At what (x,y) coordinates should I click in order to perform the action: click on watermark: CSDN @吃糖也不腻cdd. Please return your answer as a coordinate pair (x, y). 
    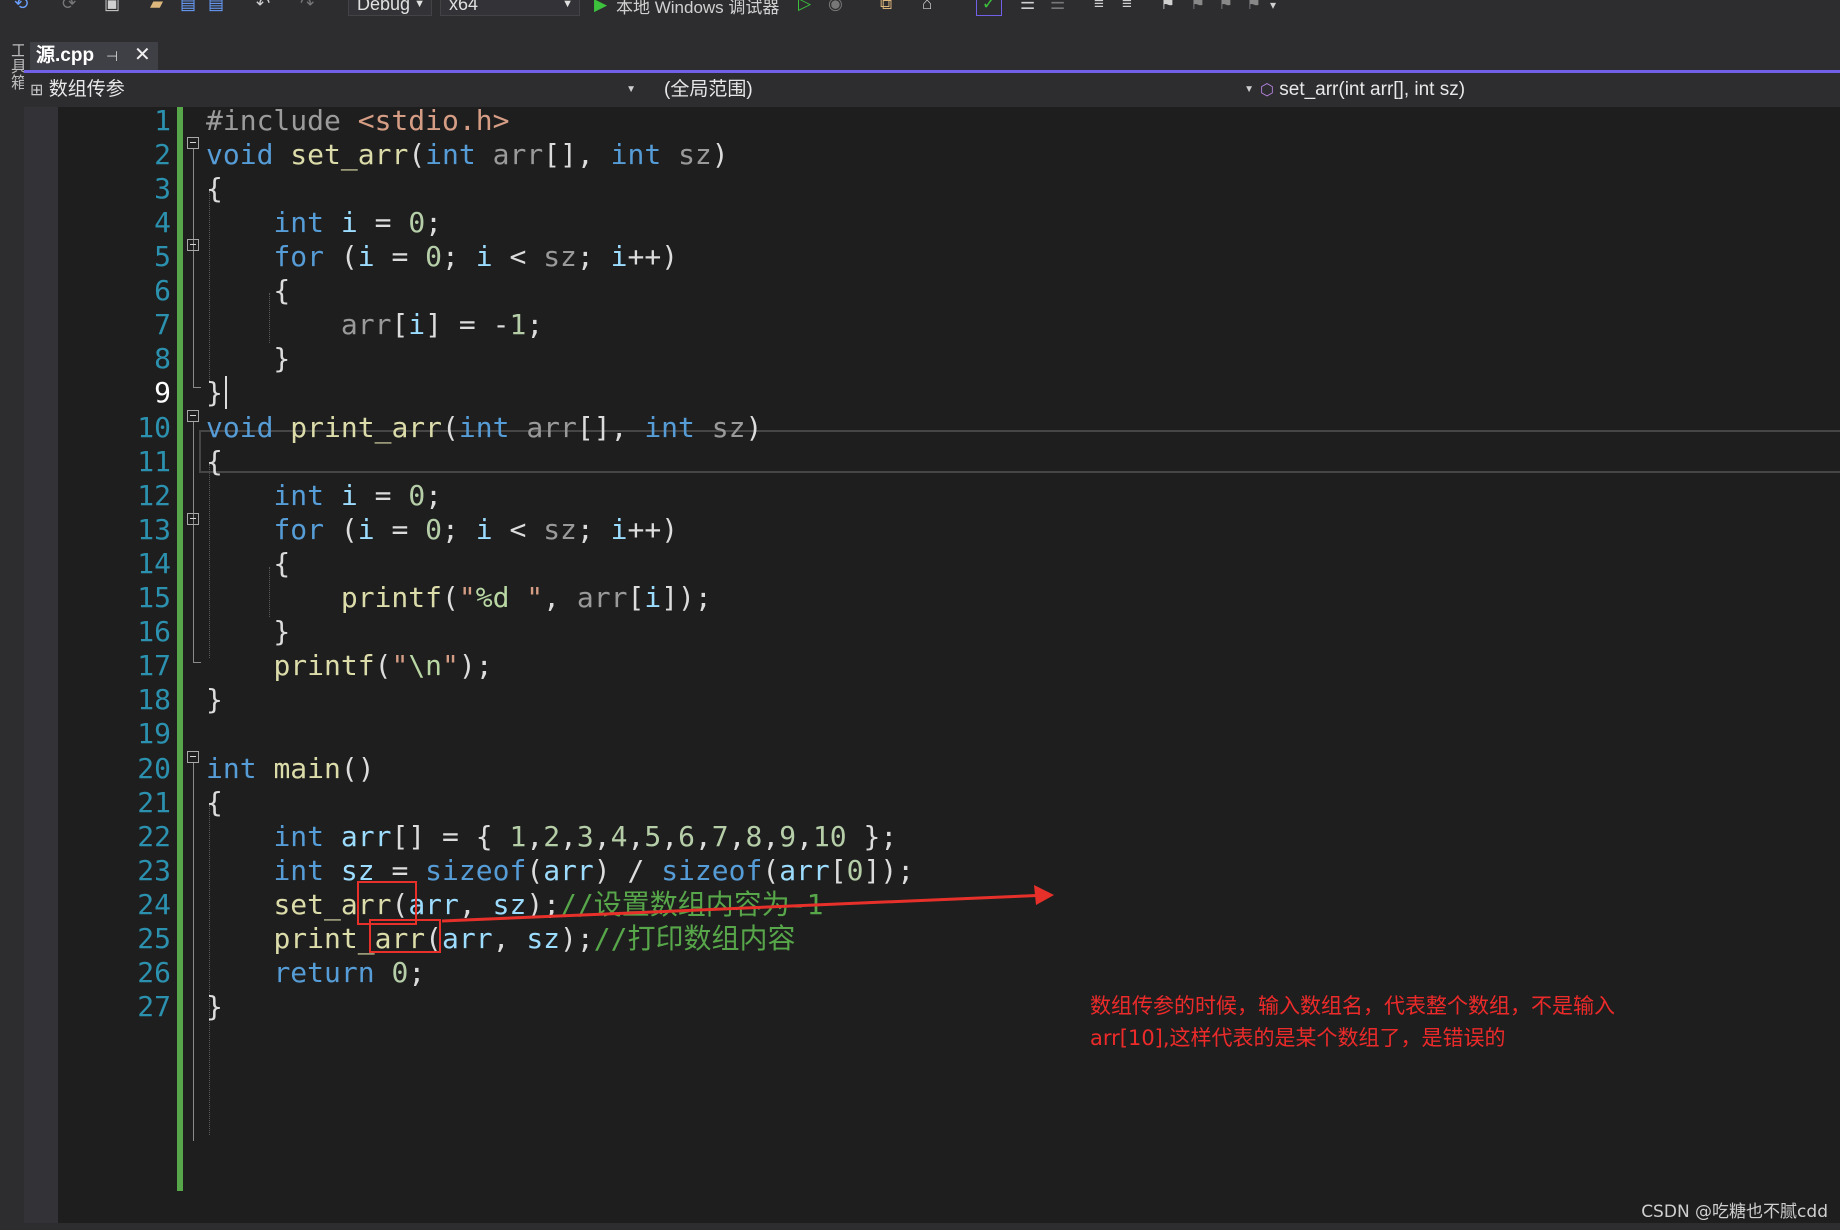
    Looking at the image, I should click on (1734, 1212).